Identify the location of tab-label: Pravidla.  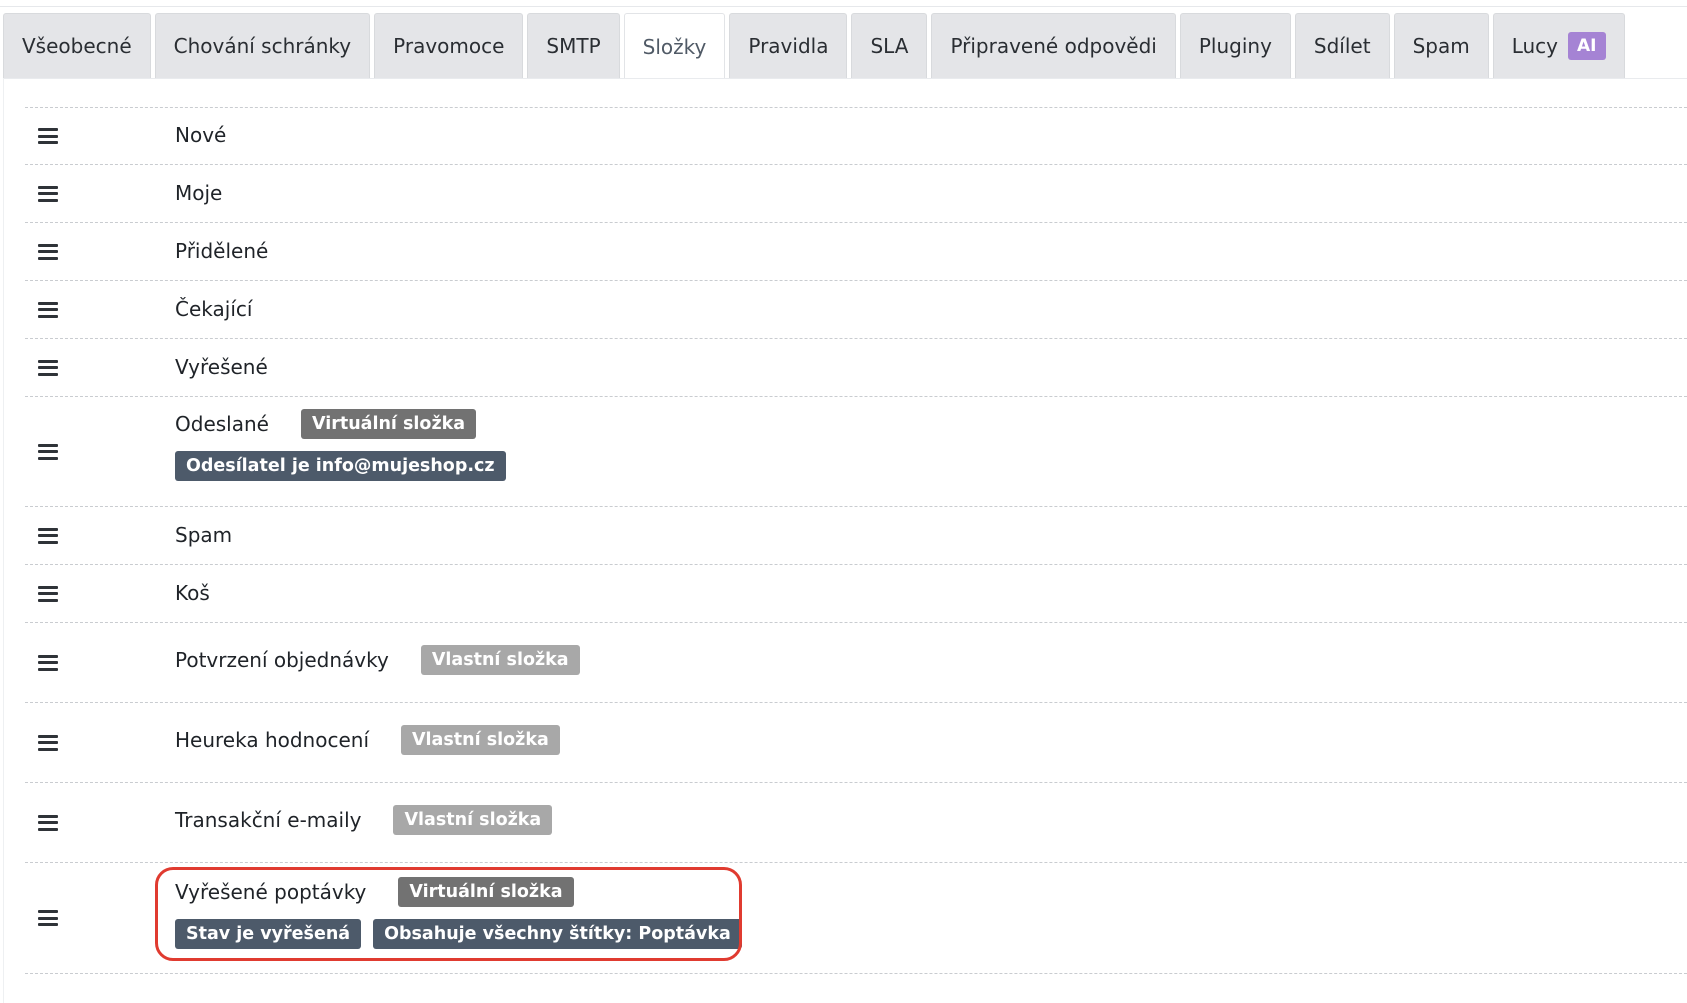
(788, 46).